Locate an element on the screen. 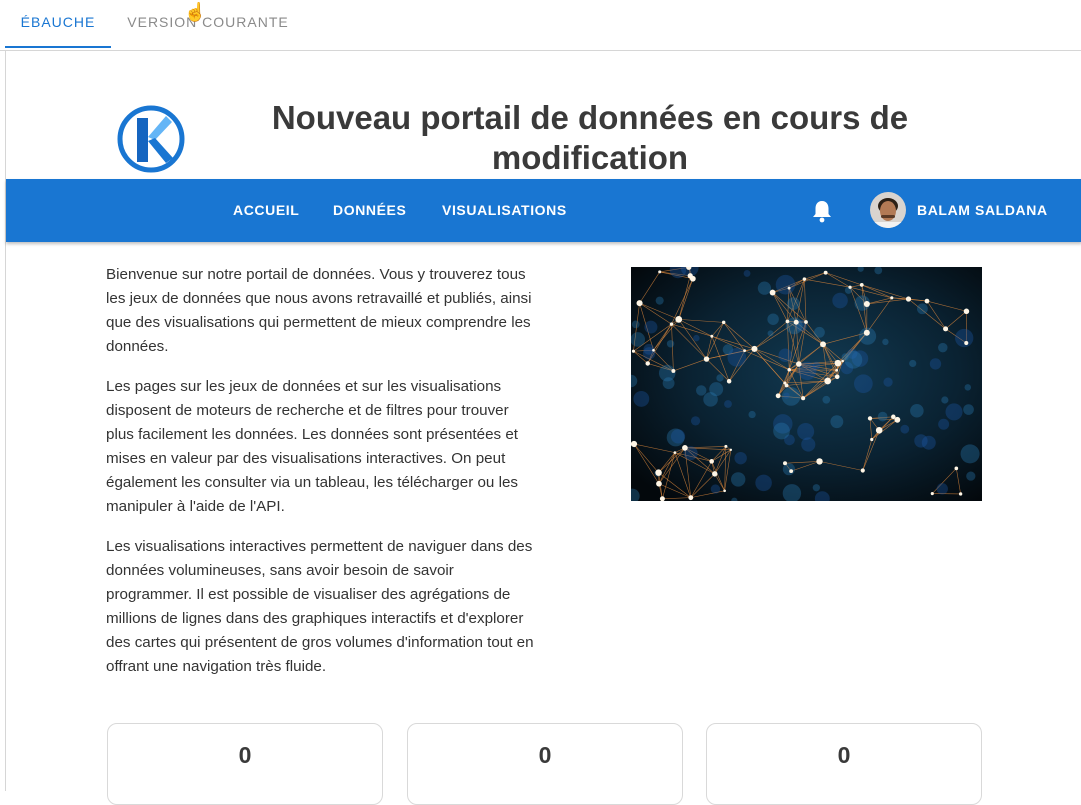 The image size is (1081, 805). user-name: BALAM SALDANA is located at coordinates (982, 210).